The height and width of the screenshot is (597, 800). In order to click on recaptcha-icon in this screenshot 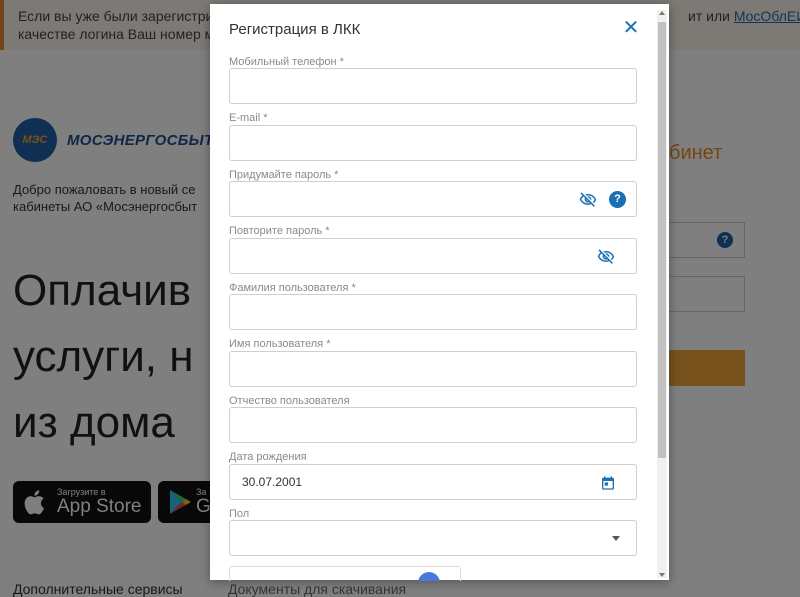, I will do `click(429, 576)`.